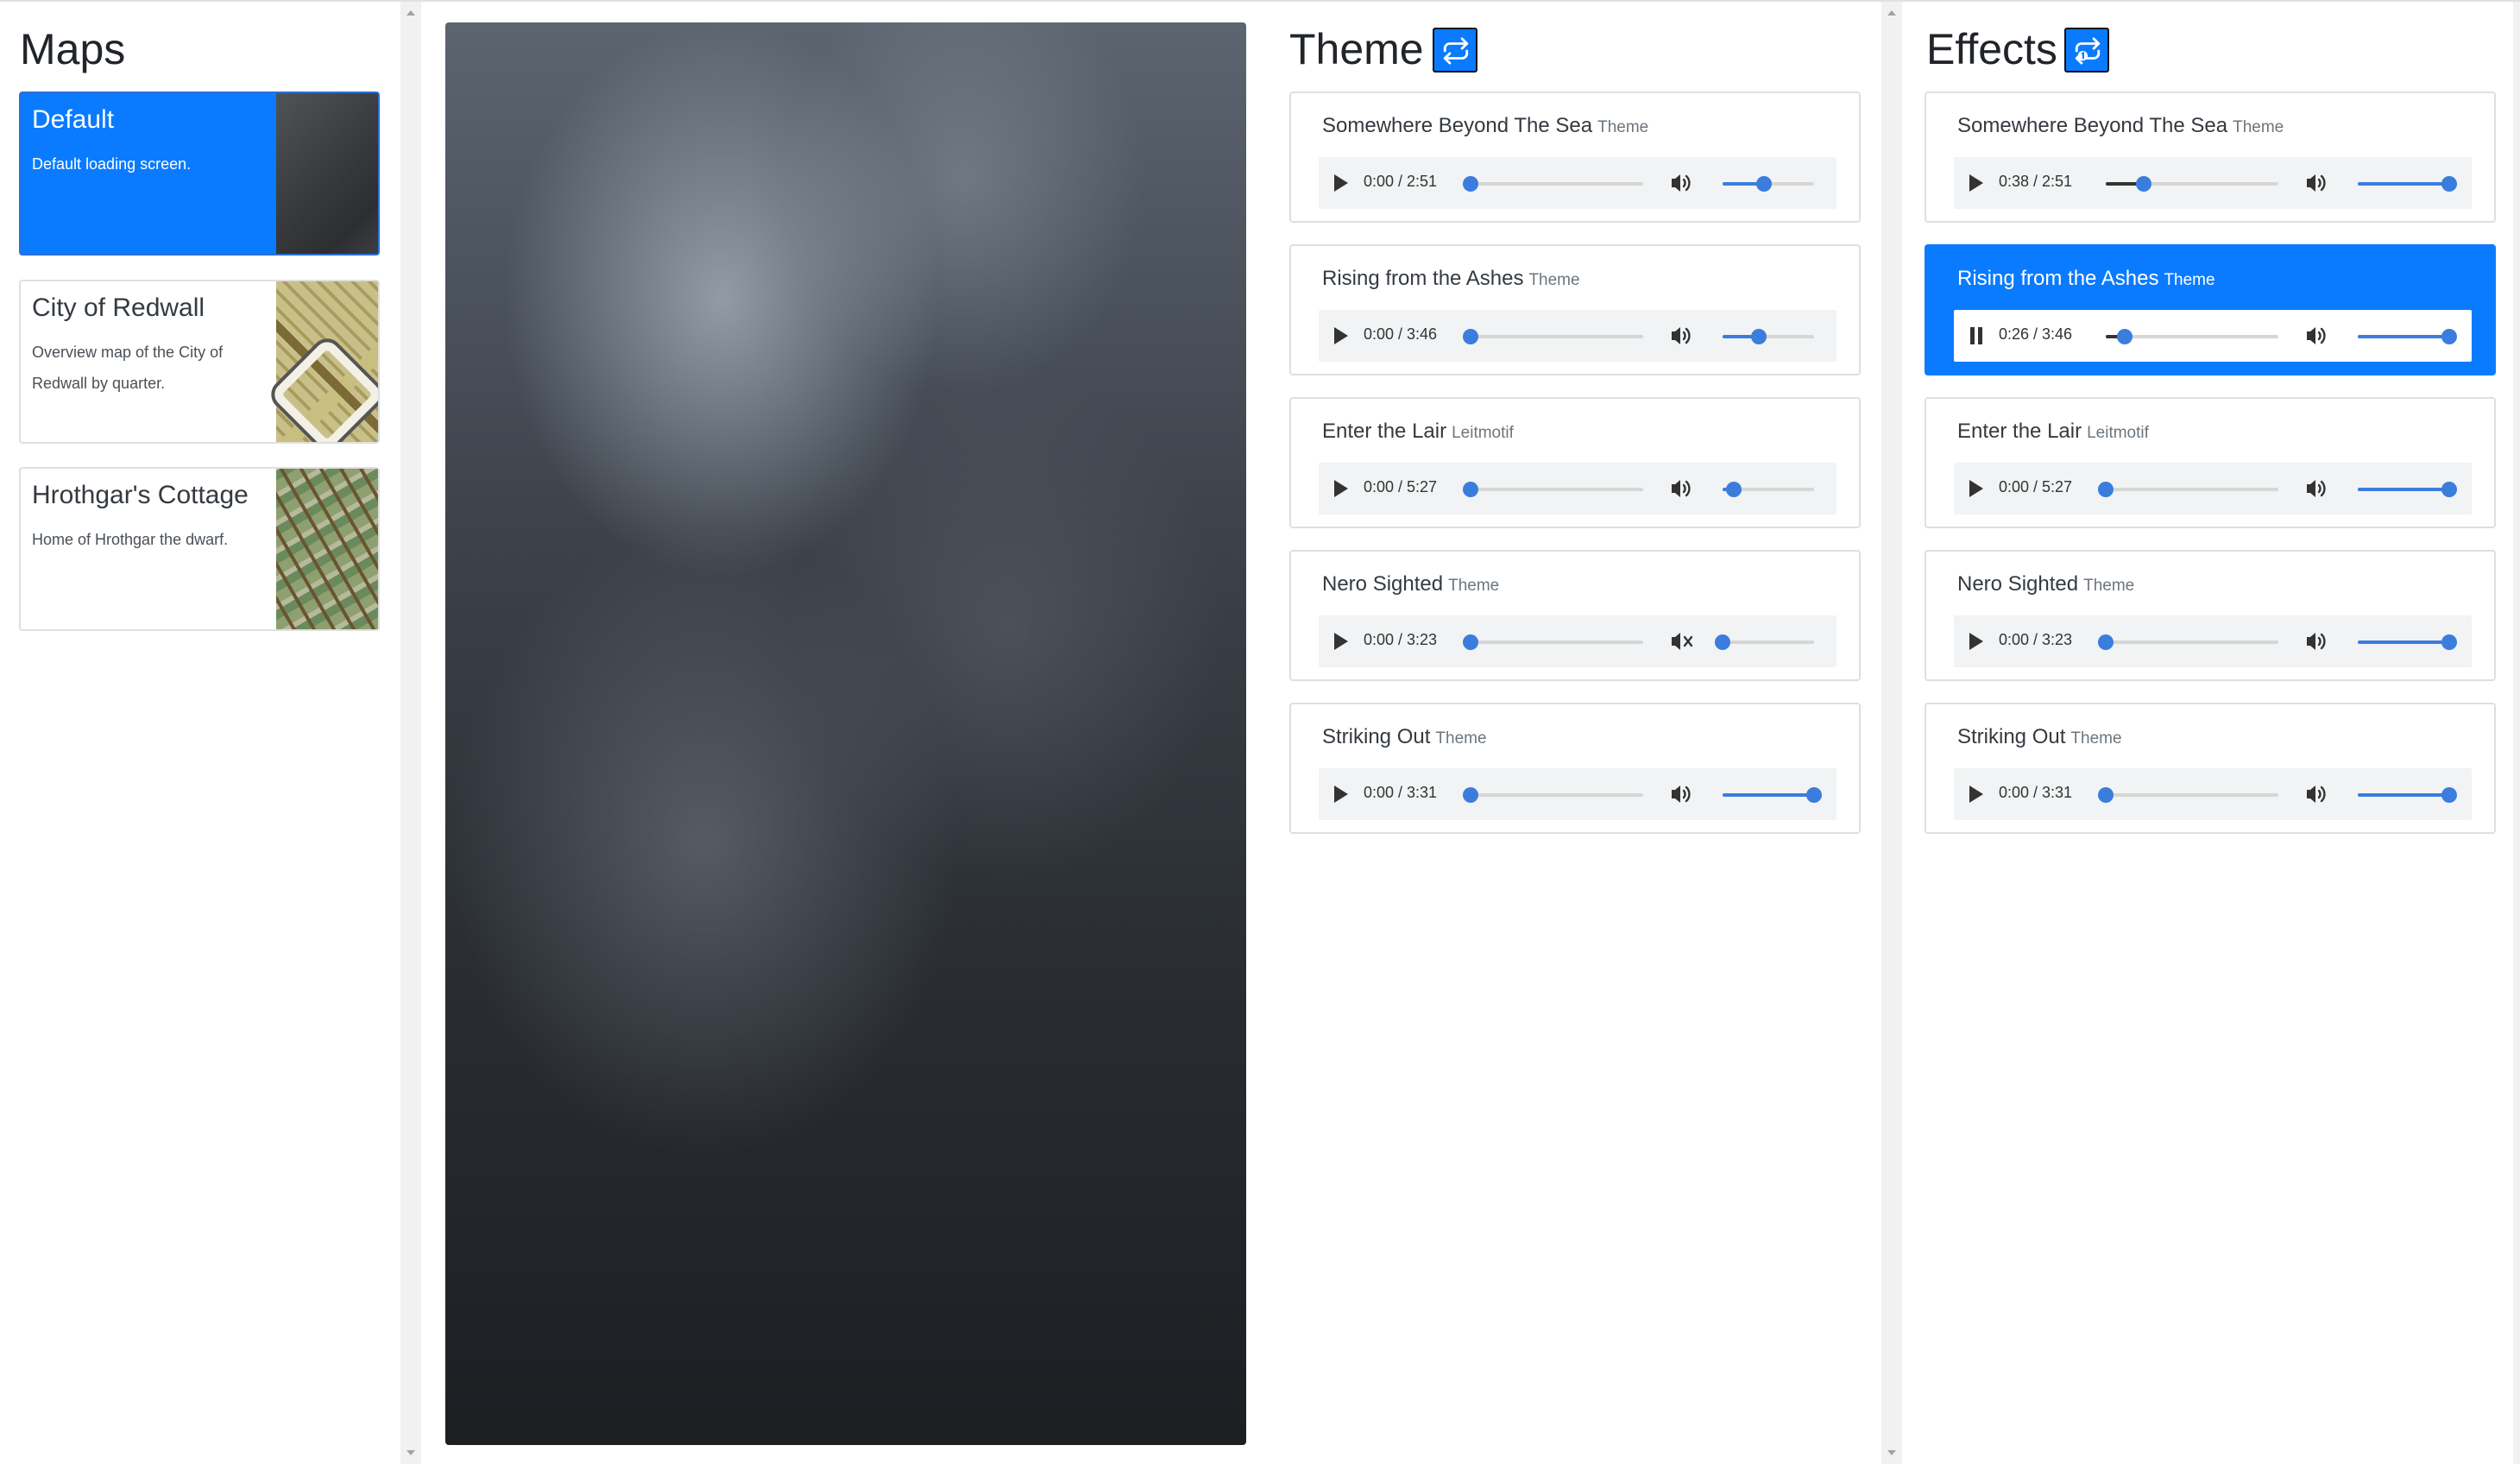 The height and width of the screenshot is (1464, 2520). I want to click on pause-icon, so click(1977, 335).